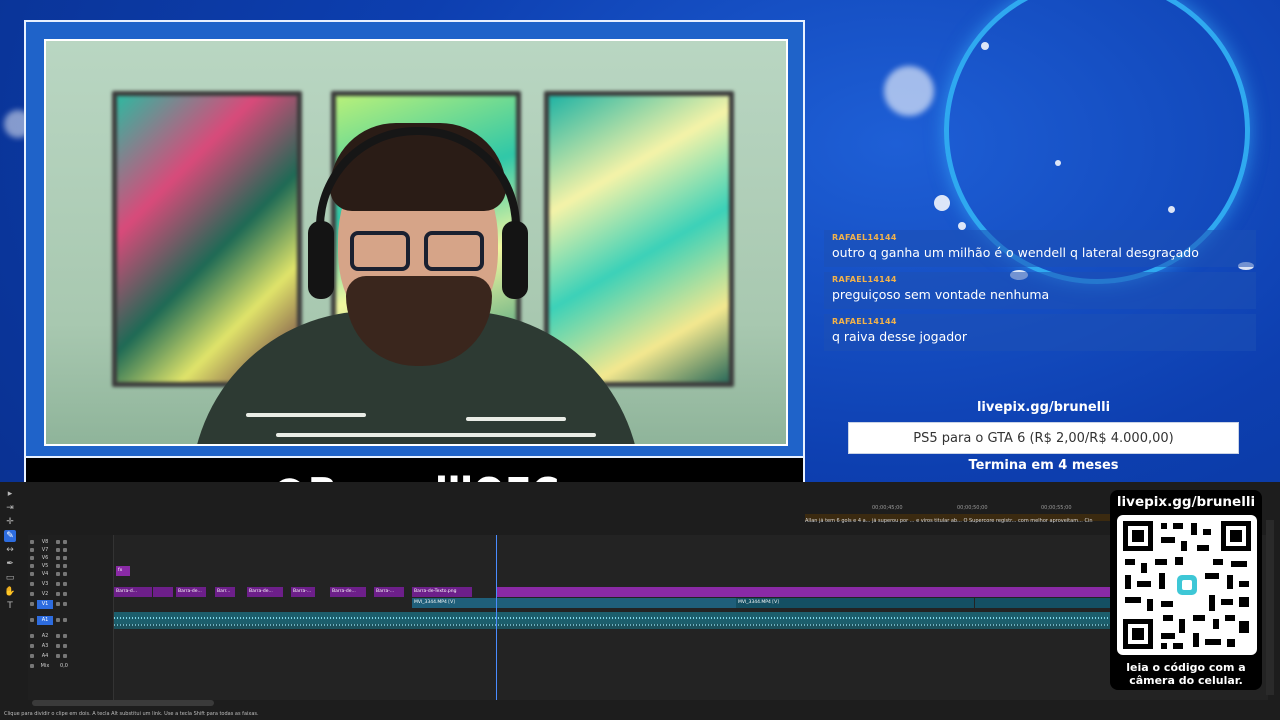 Image resolution: width=1280 pixels, height=720 pixels. What do you see at coordinates (1186, 502) in the screenshot?
I see `qr-url: livepix.gg/brunelli` at bounding box center [1186, 502].